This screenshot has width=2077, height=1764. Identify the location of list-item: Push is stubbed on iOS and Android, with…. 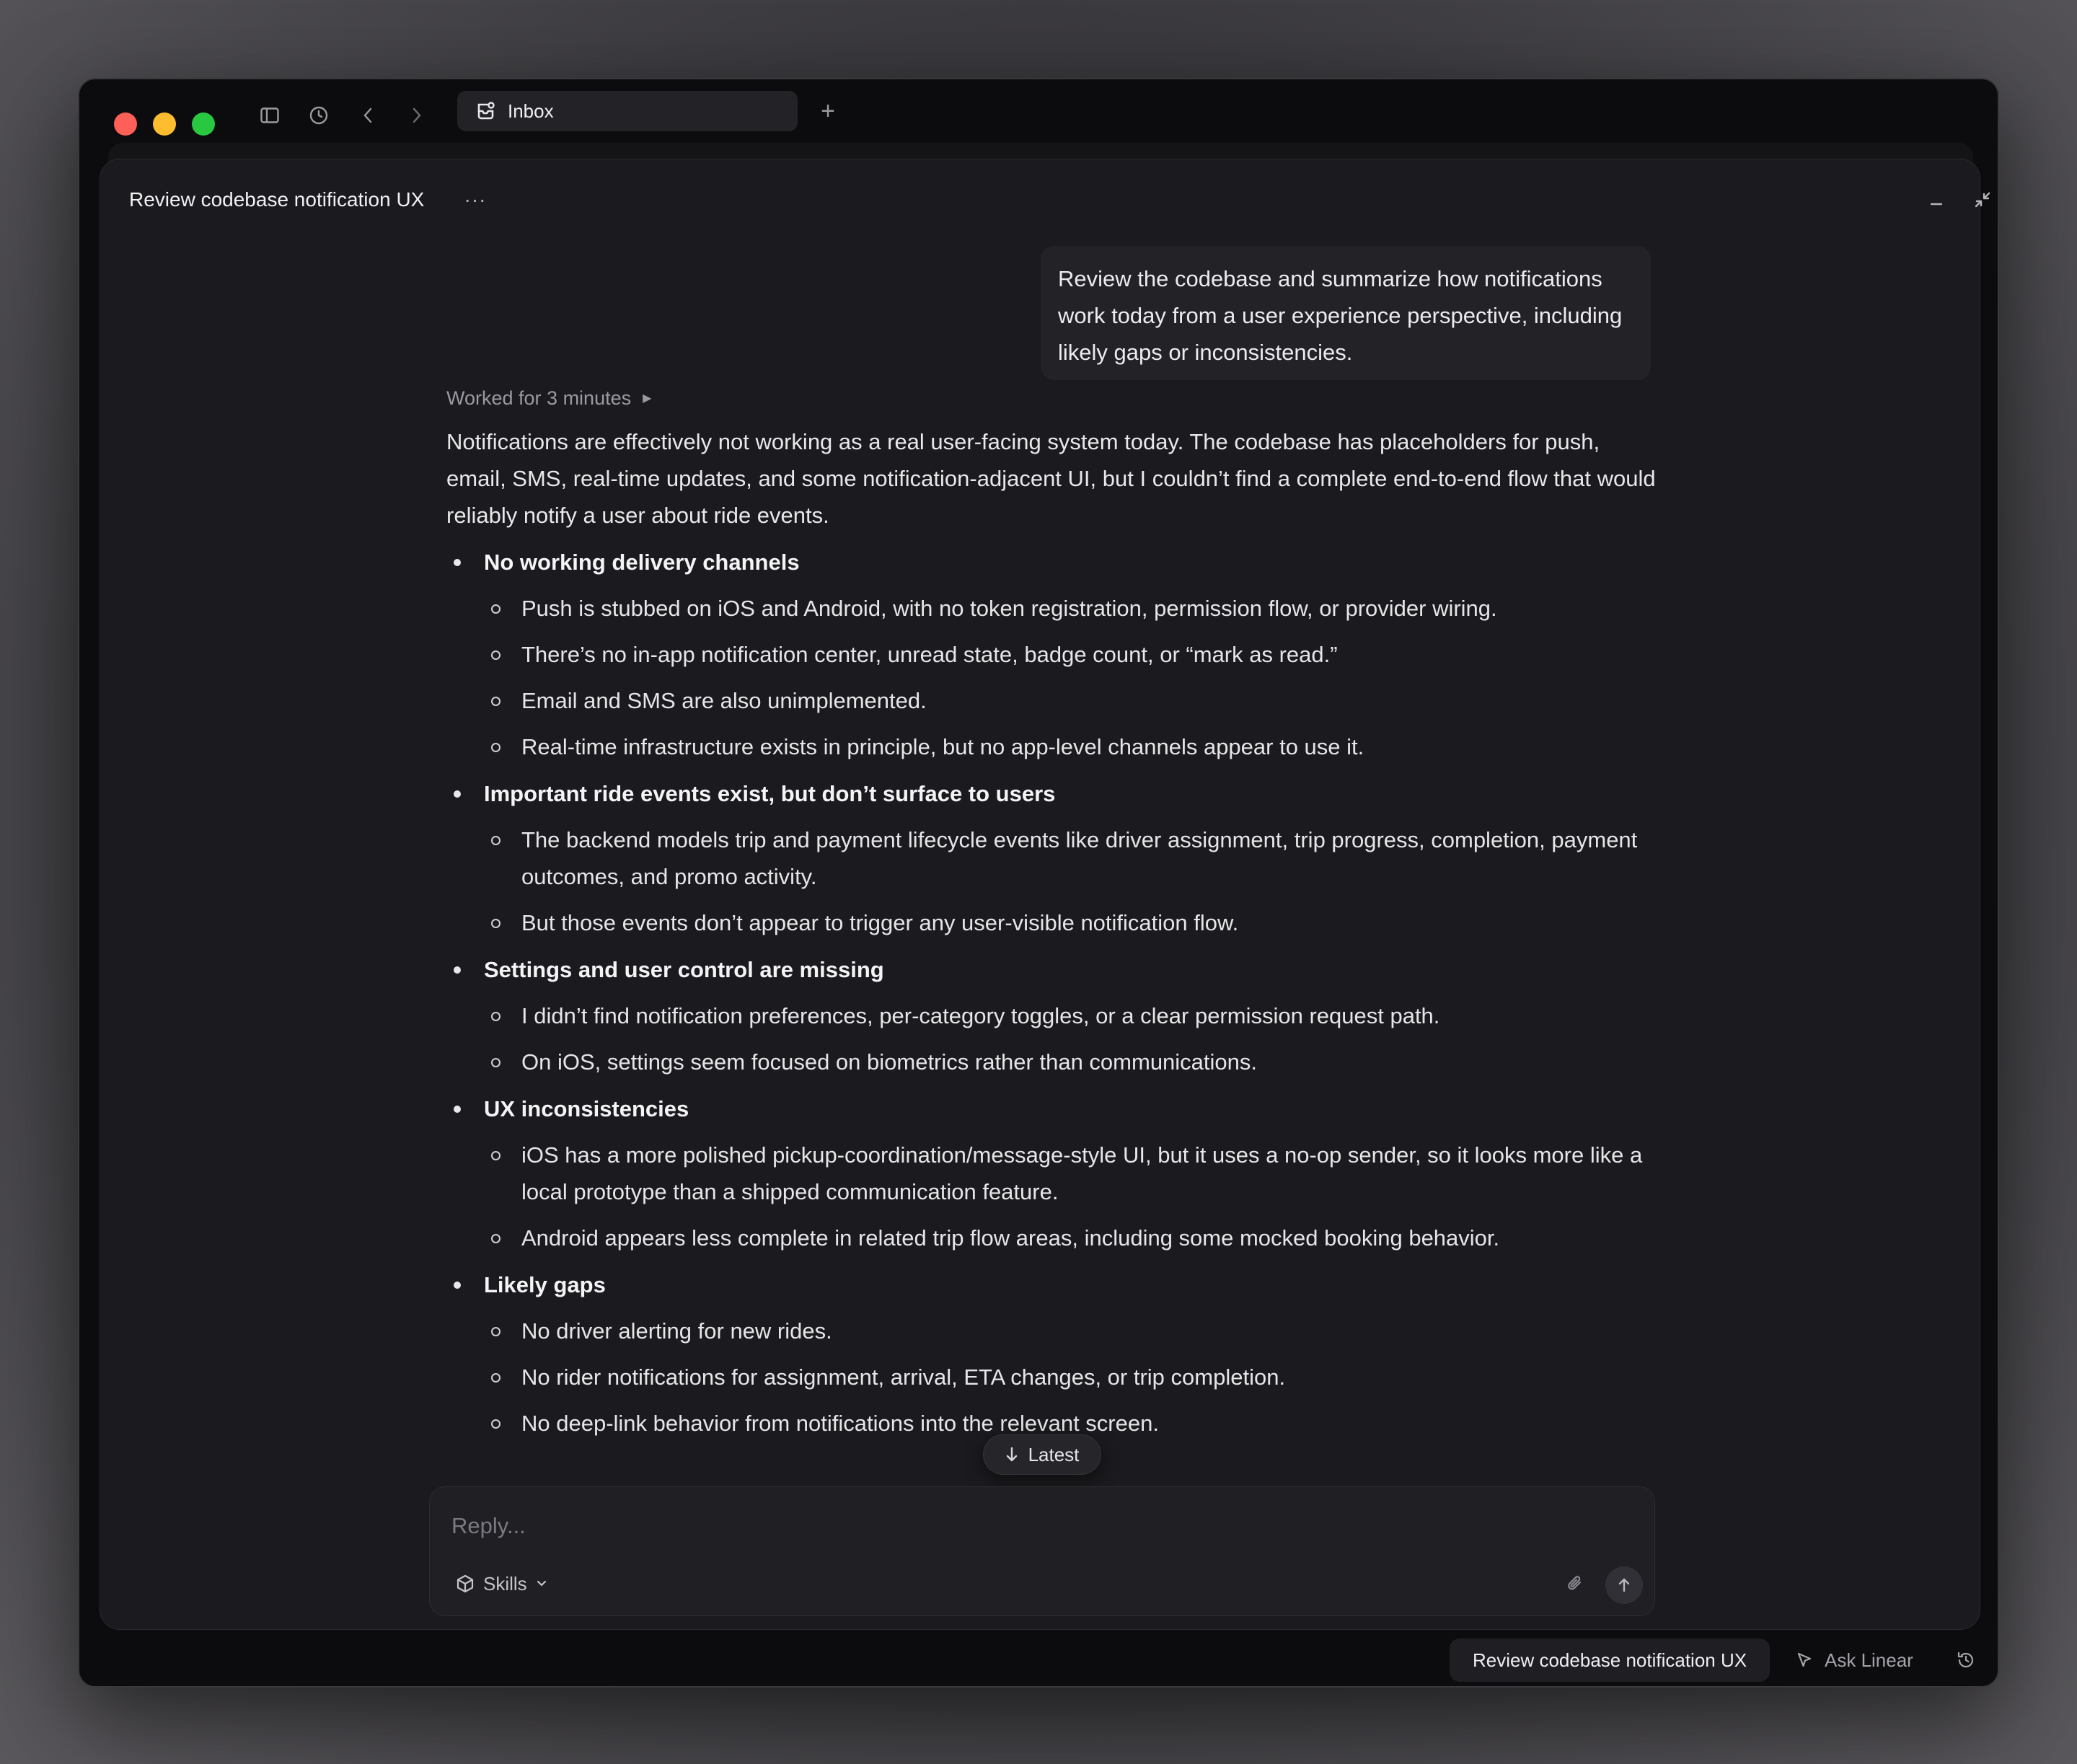
(1052, 608).